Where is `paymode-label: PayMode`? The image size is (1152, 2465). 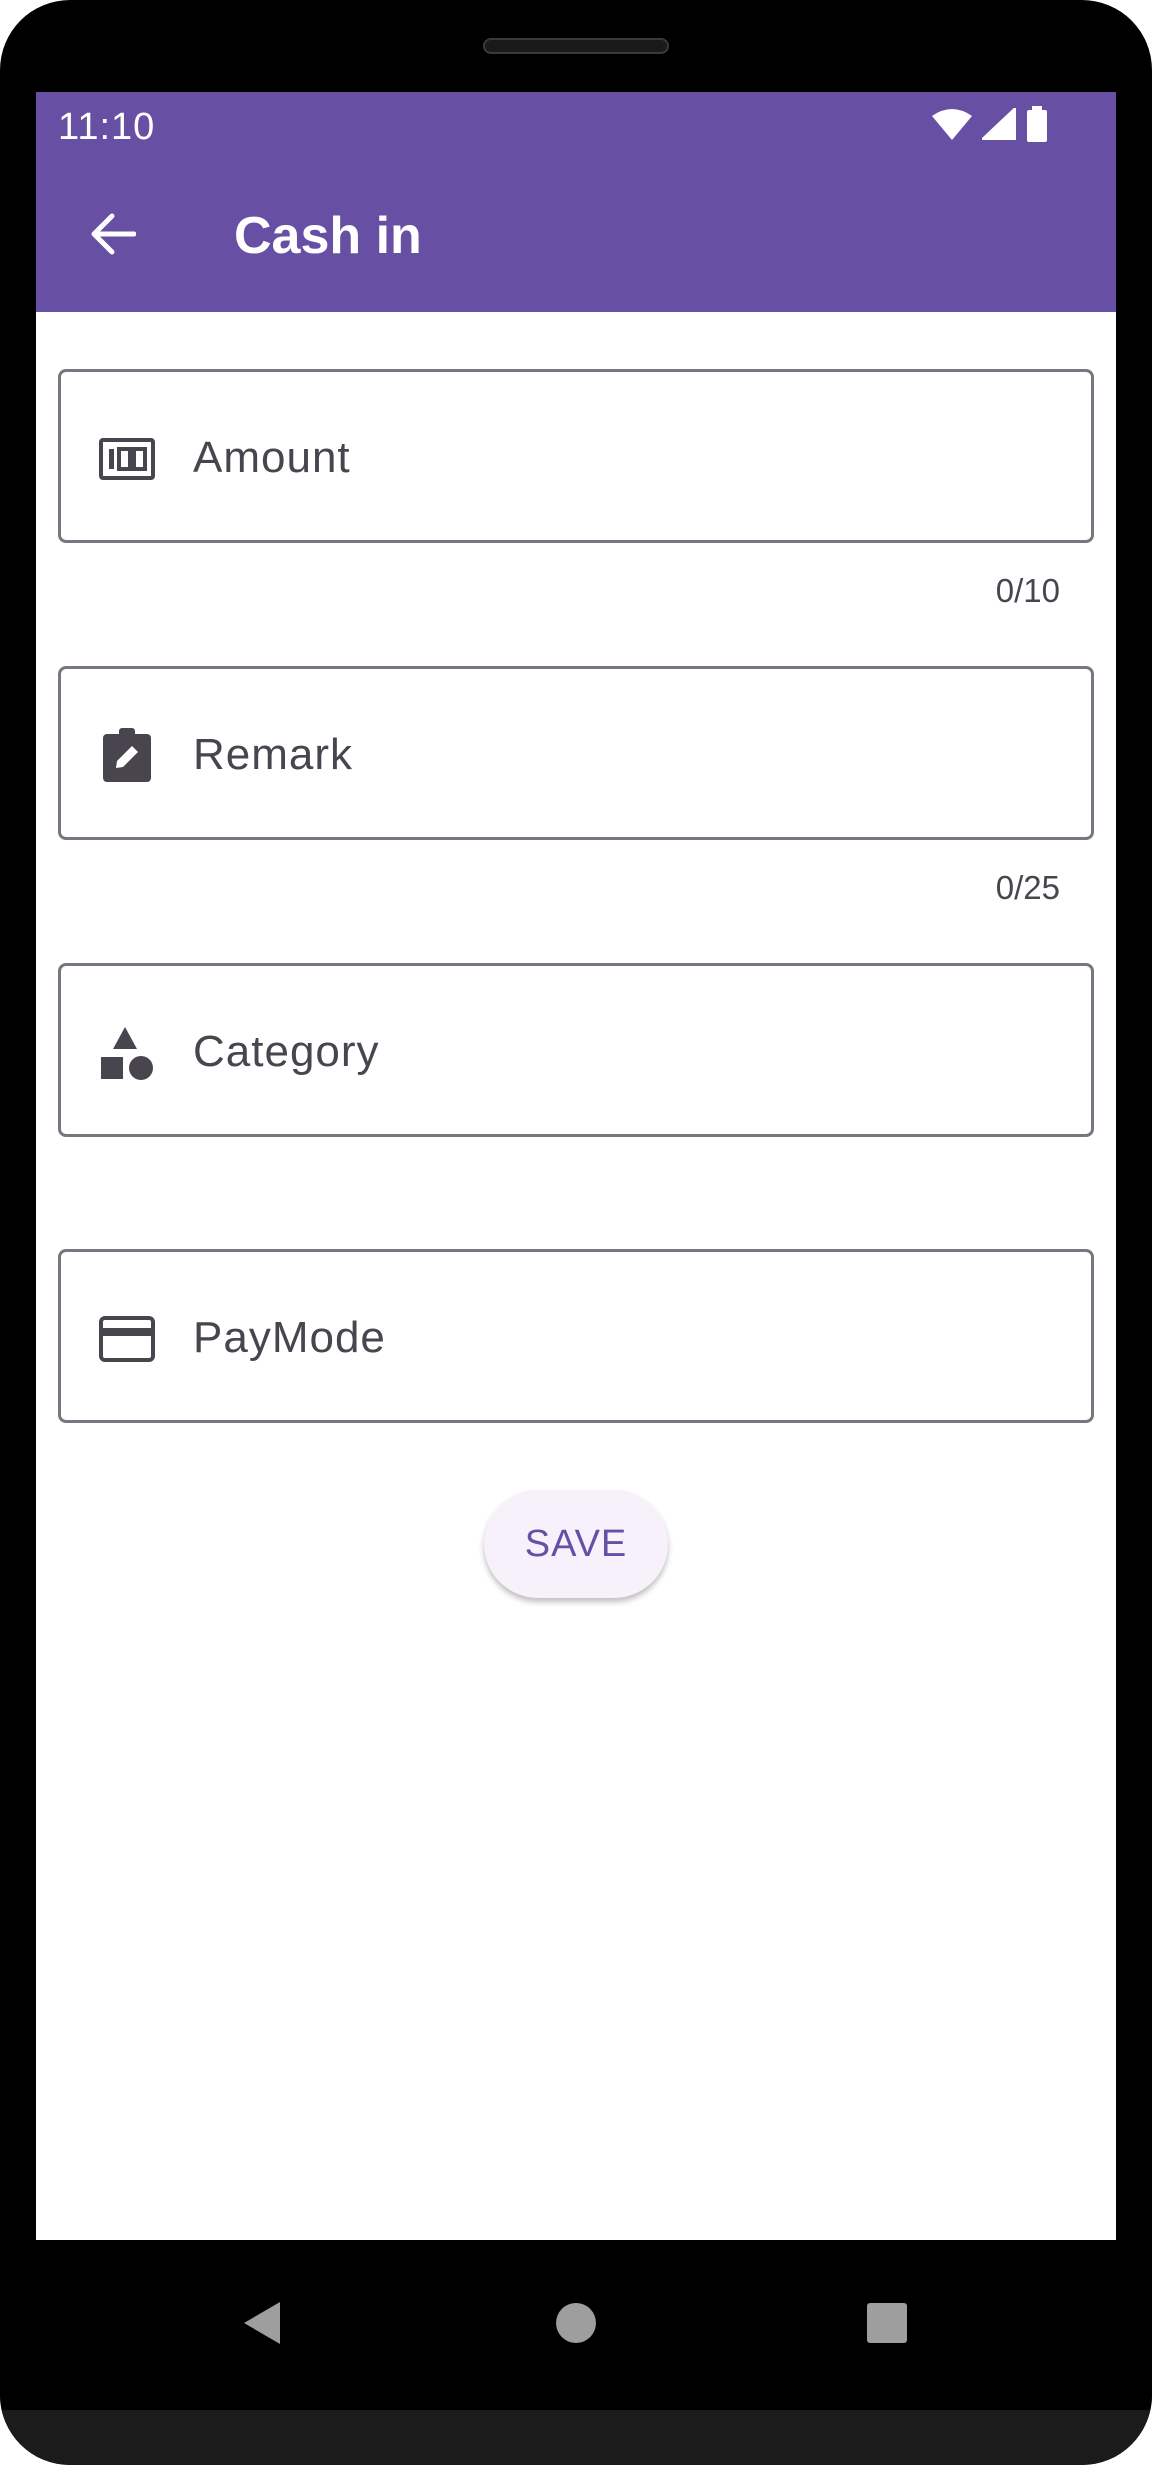
paymode-label: PayMode is located at coordinates (289, 1337).